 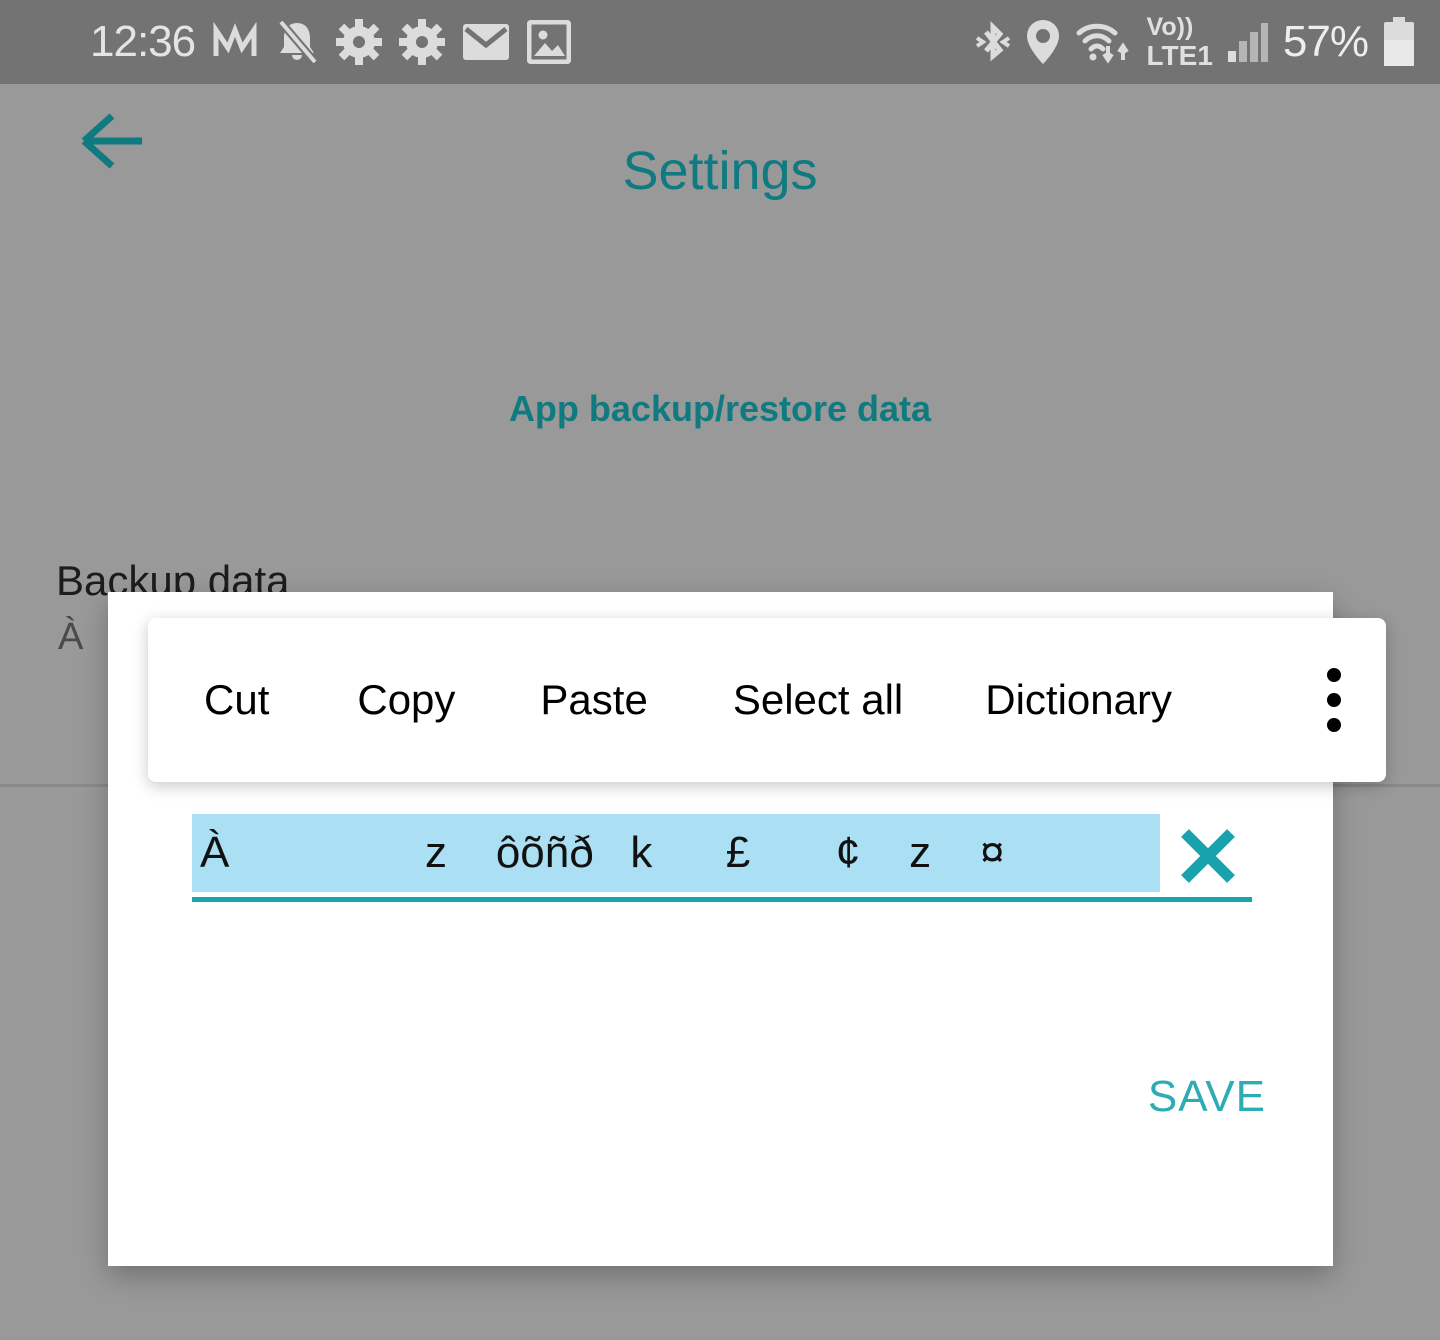 I want to click on text-selection-action-menu: Cut Copy Paste Select all Dictionary, so click(x=767, y=700).